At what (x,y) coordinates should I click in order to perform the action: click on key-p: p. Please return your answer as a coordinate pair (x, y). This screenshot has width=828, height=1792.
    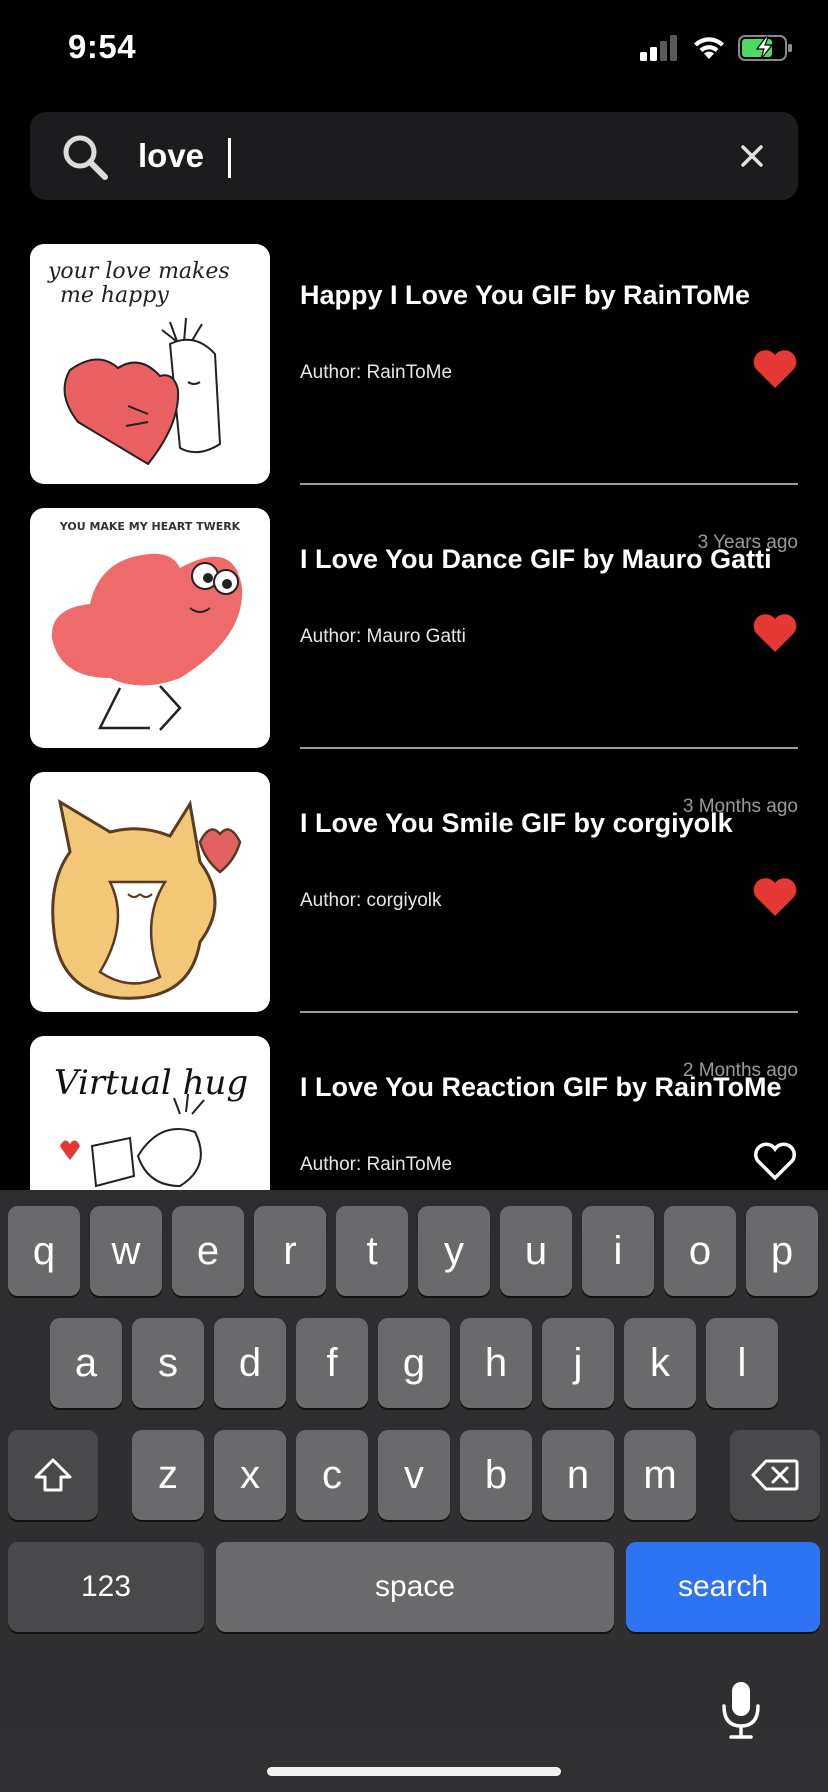
    Looking at the image, I should click on (782, 1251).